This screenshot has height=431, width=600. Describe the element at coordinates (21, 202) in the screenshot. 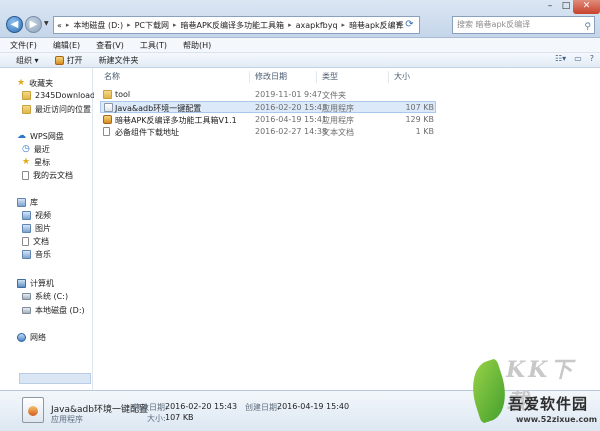

I see `library-icon` at that location.